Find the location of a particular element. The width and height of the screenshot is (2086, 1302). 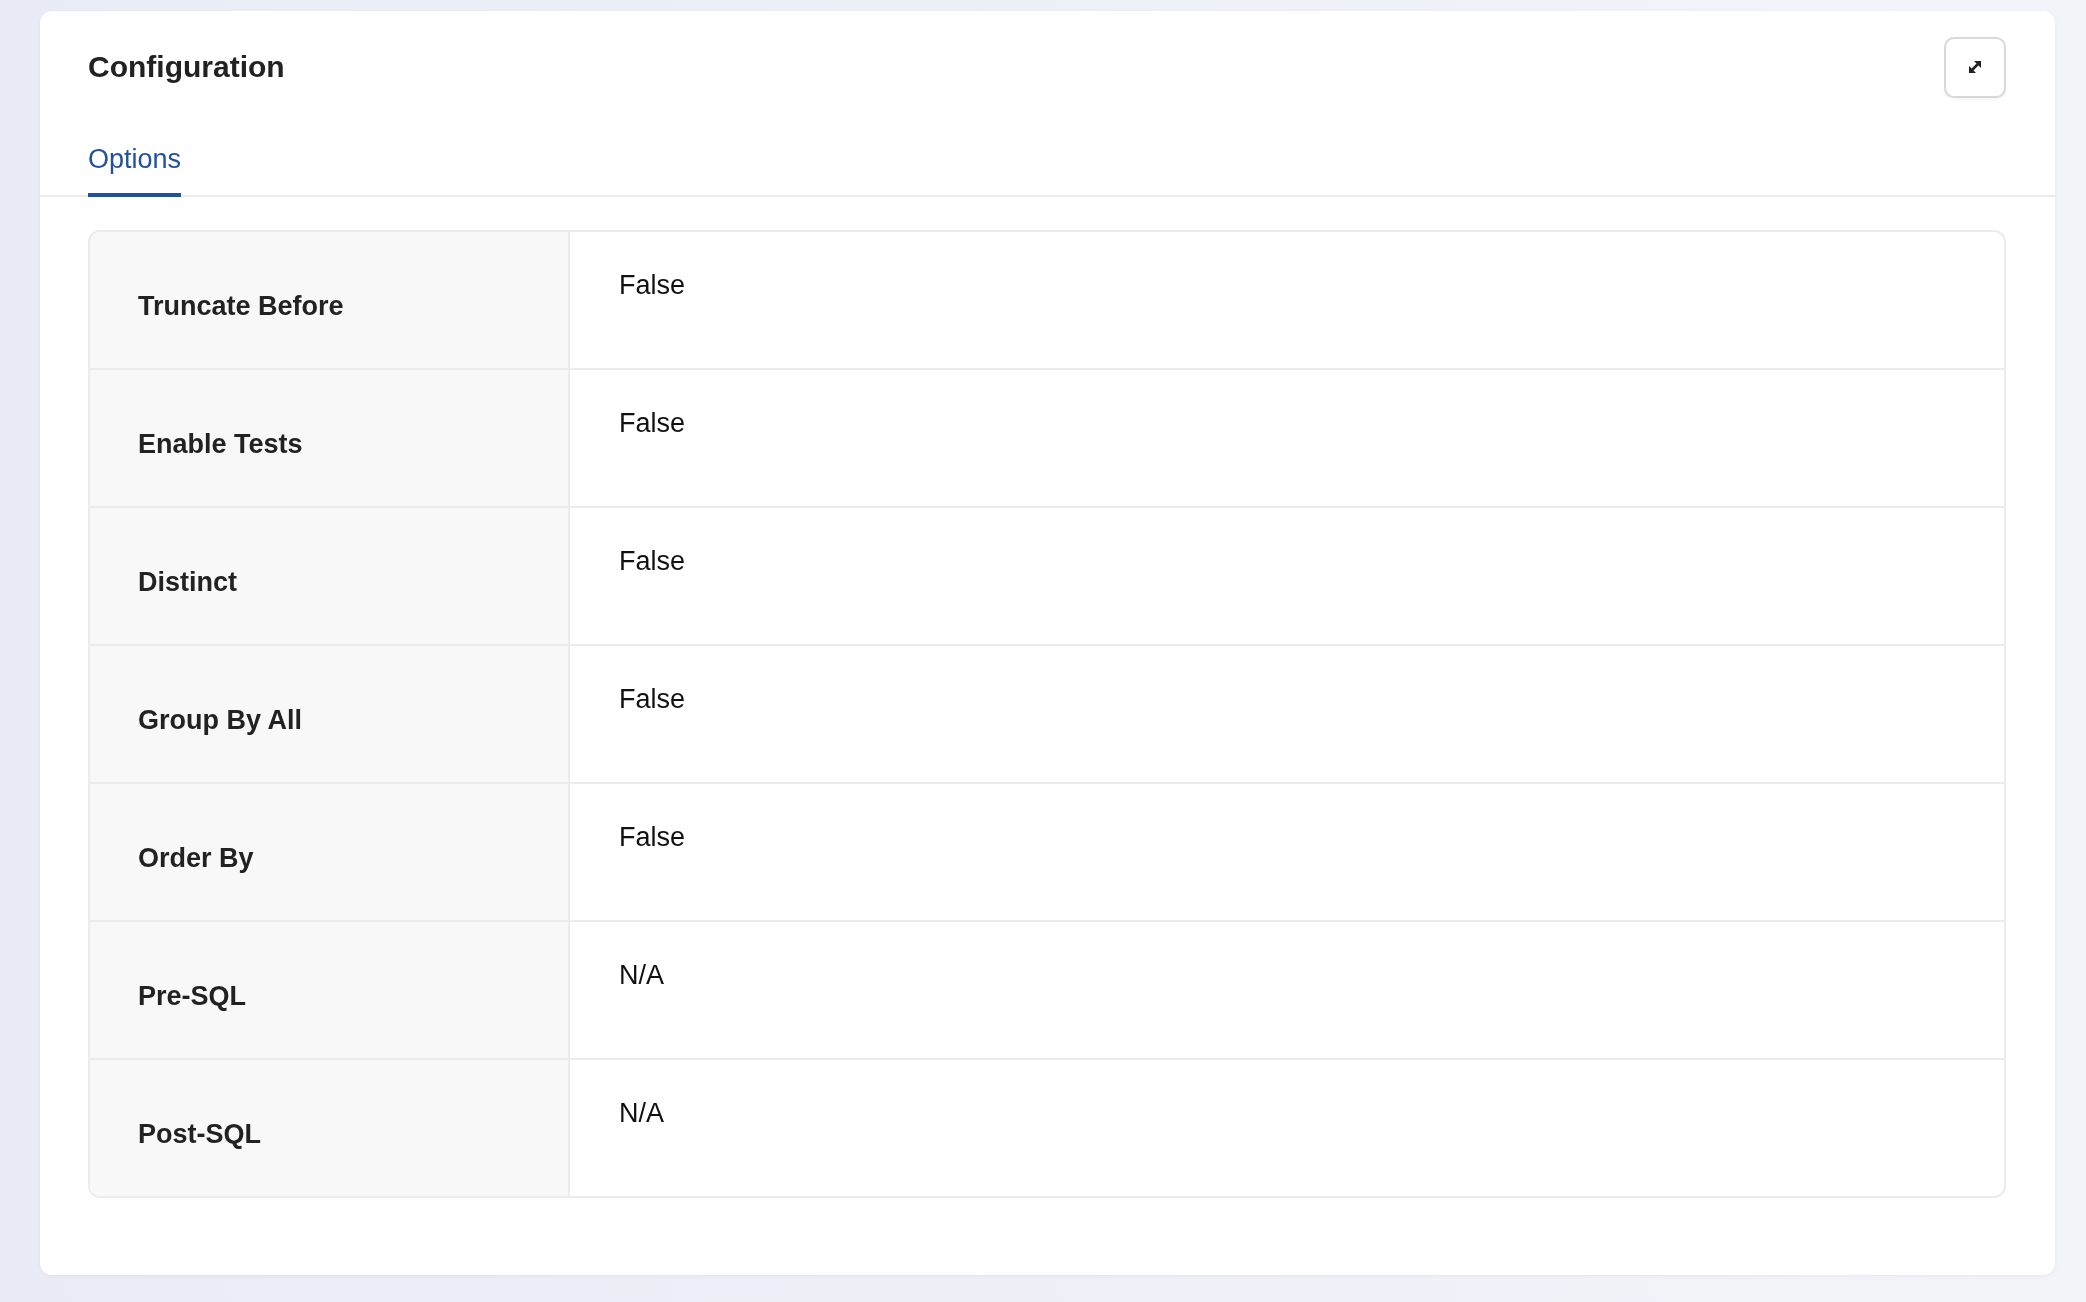

option-label: Group By All is located at coordinates (330, 714).